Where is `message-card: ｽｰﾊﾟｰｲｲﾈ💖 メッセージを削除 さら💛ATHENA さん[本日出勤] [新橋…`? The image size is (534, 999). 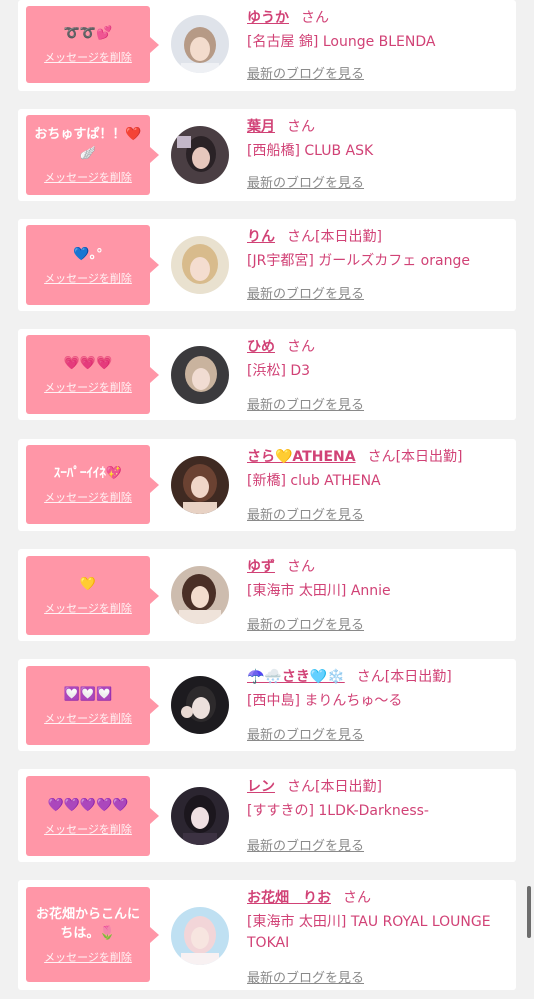 message-card: ｽｰﾊﾟｰｲｲﾈ💖 メッセージを削除 さら💛ATHENA さん[本日出勤] [新橋… is located at coordinates (267, 485).